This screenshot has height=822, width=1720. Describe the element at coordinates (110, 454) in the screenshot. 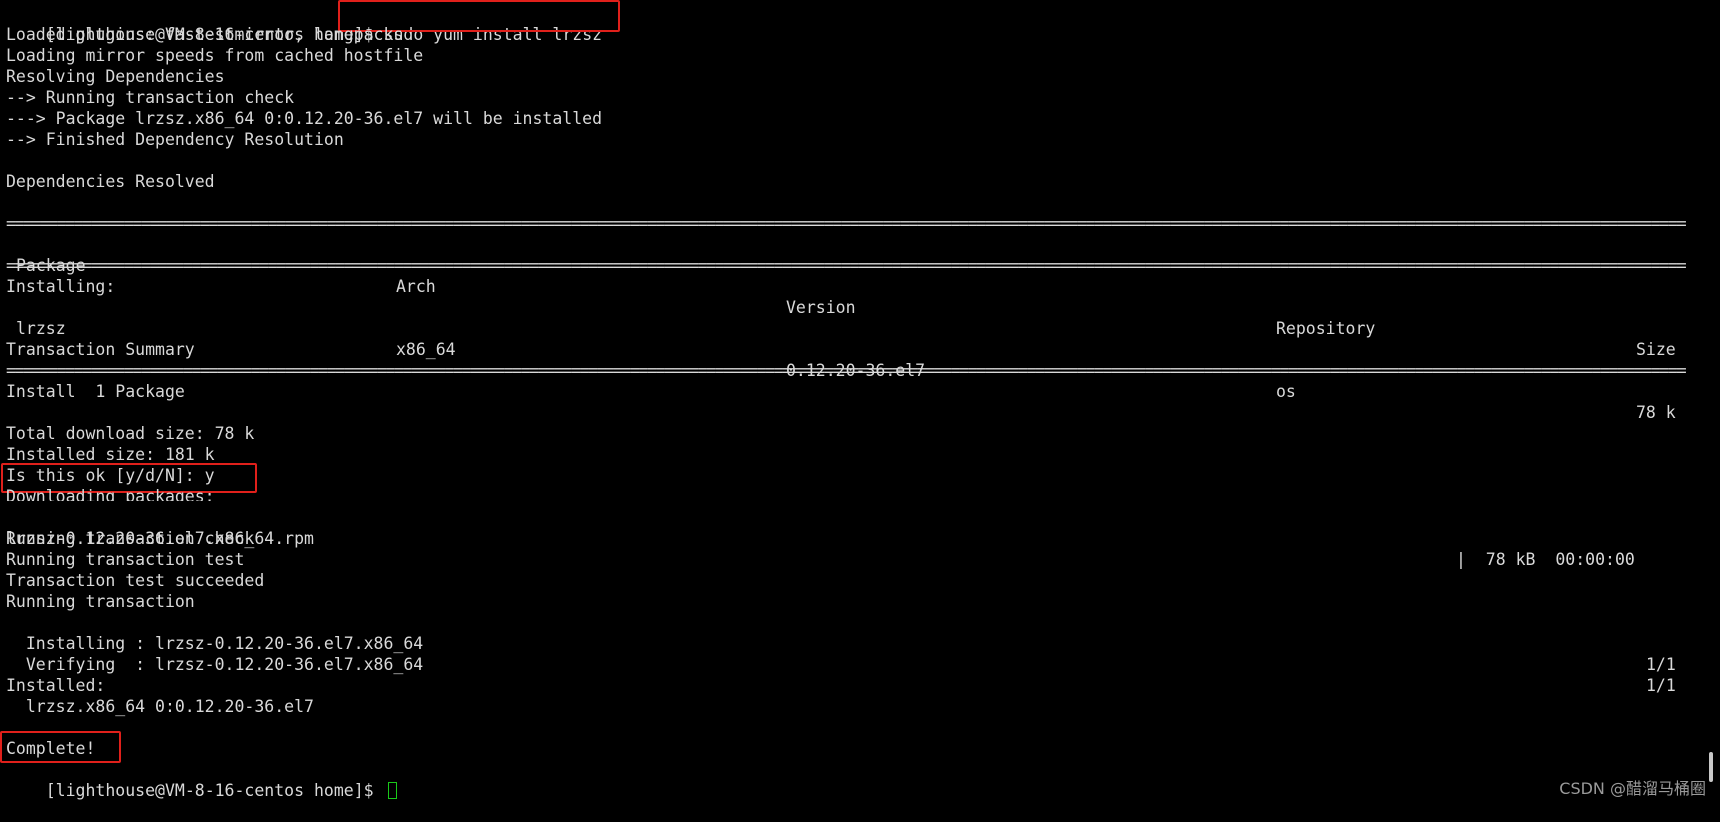

I see `installed-size: Installed size: 181 k` at that location.